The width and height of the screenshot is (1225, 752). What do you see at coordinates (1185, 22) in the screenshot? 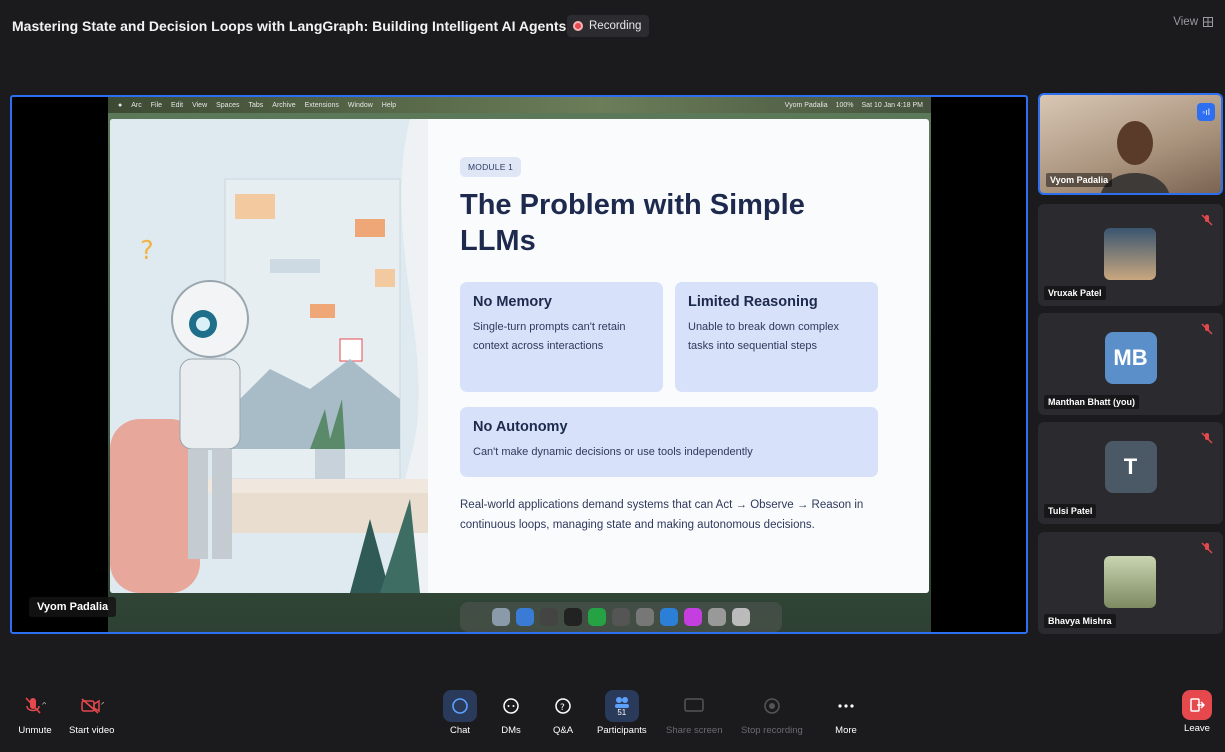
I see `view-label: View` at bounding box center [1185, 22].